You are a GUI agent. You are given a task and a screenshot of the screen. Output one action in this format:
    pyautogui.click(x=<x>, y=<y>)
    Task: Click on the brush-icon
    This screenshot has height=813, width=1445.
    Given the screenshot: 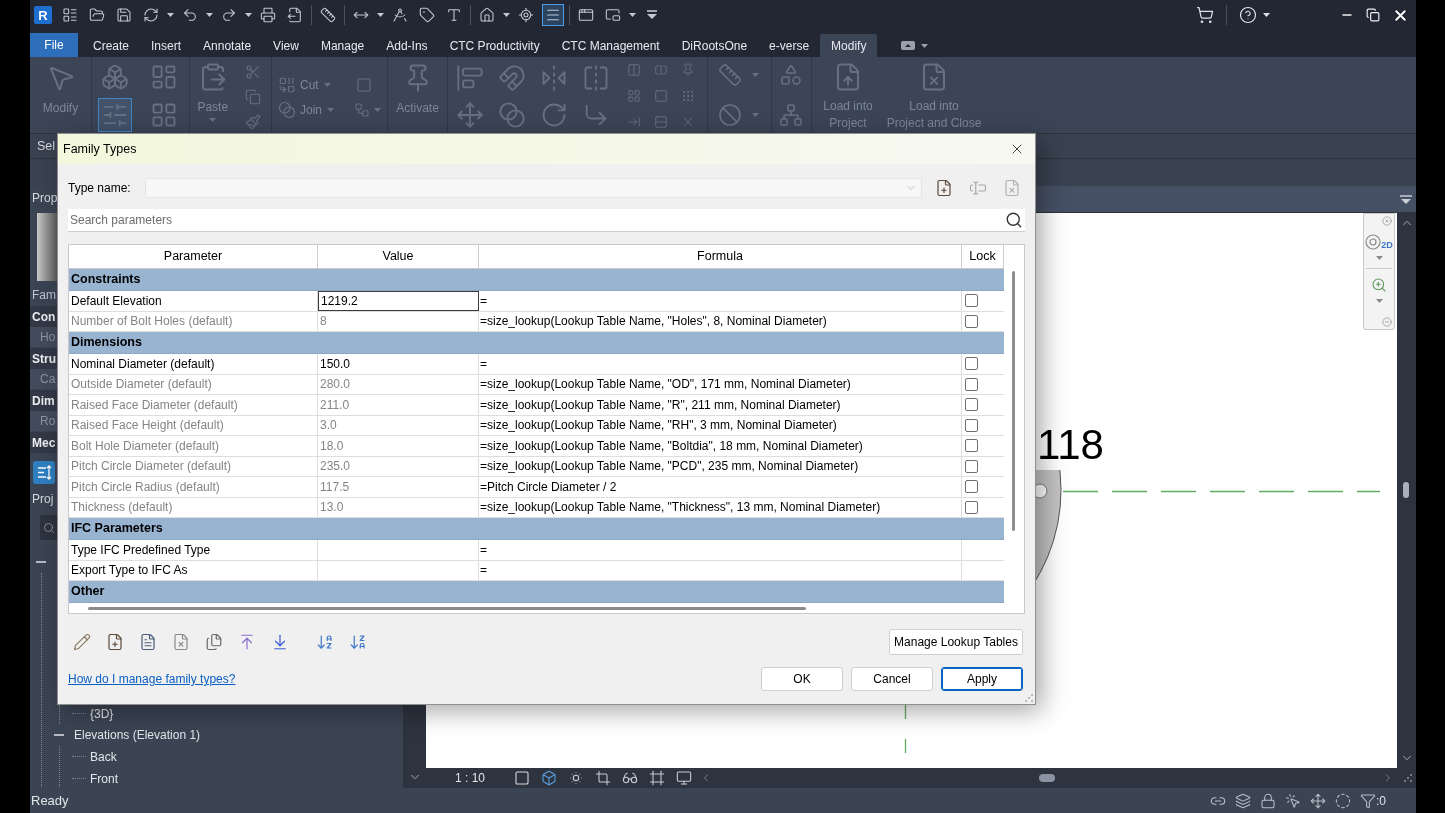 What is the action you would take?
    pyautogui.click(x=253, y=122)
    